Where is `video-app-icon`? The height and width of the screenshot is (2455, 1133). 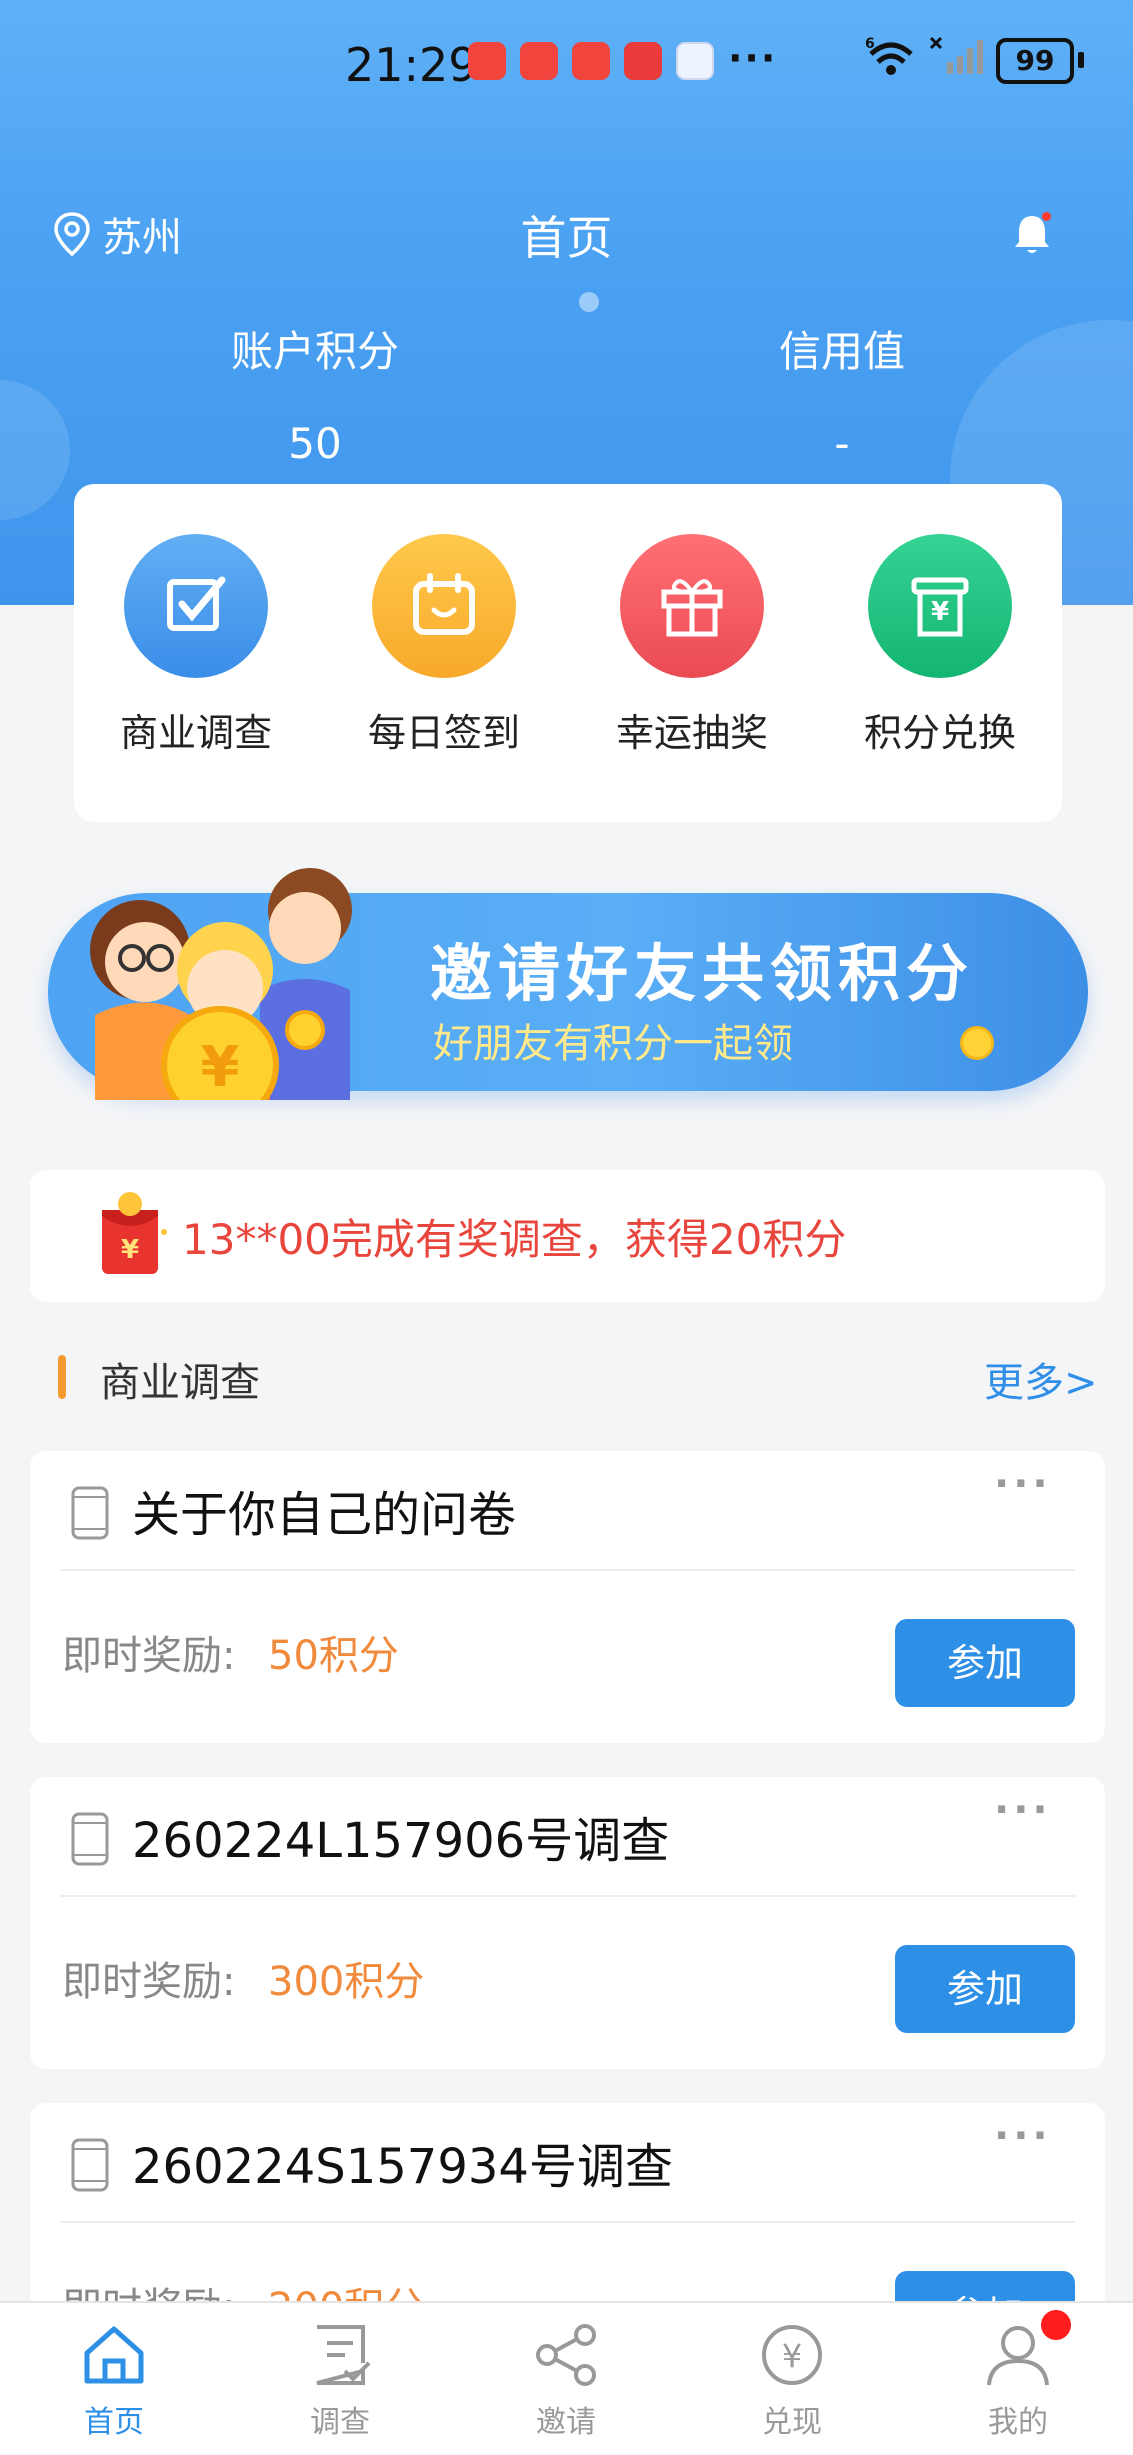 video-app-icon is located at coordinates (643, 61).